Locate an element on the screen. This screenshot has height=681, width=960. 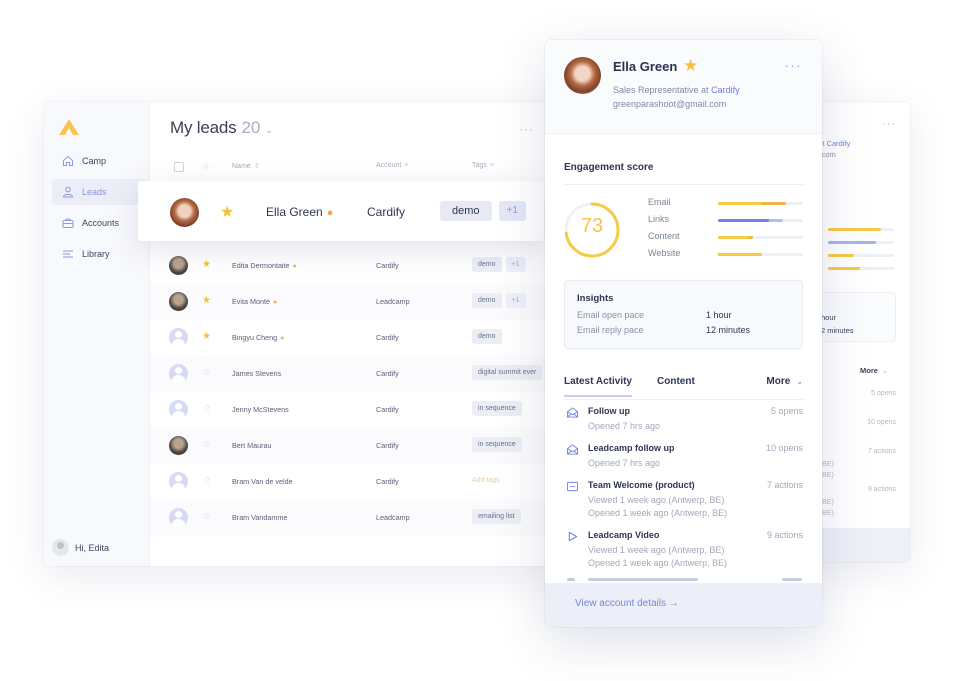
tab-content: Content is located at coordinates (676, 381).